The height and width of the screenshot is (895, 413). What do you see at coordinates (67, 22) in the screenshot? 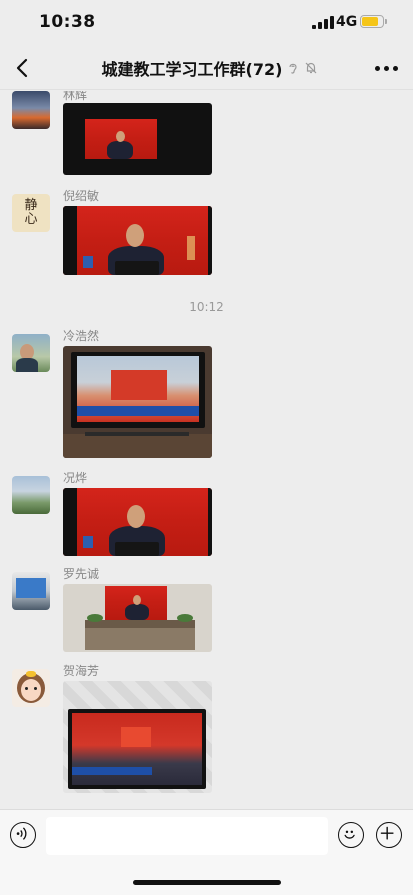
I see `status-time: 10:38` at bounding box center [67, 22].